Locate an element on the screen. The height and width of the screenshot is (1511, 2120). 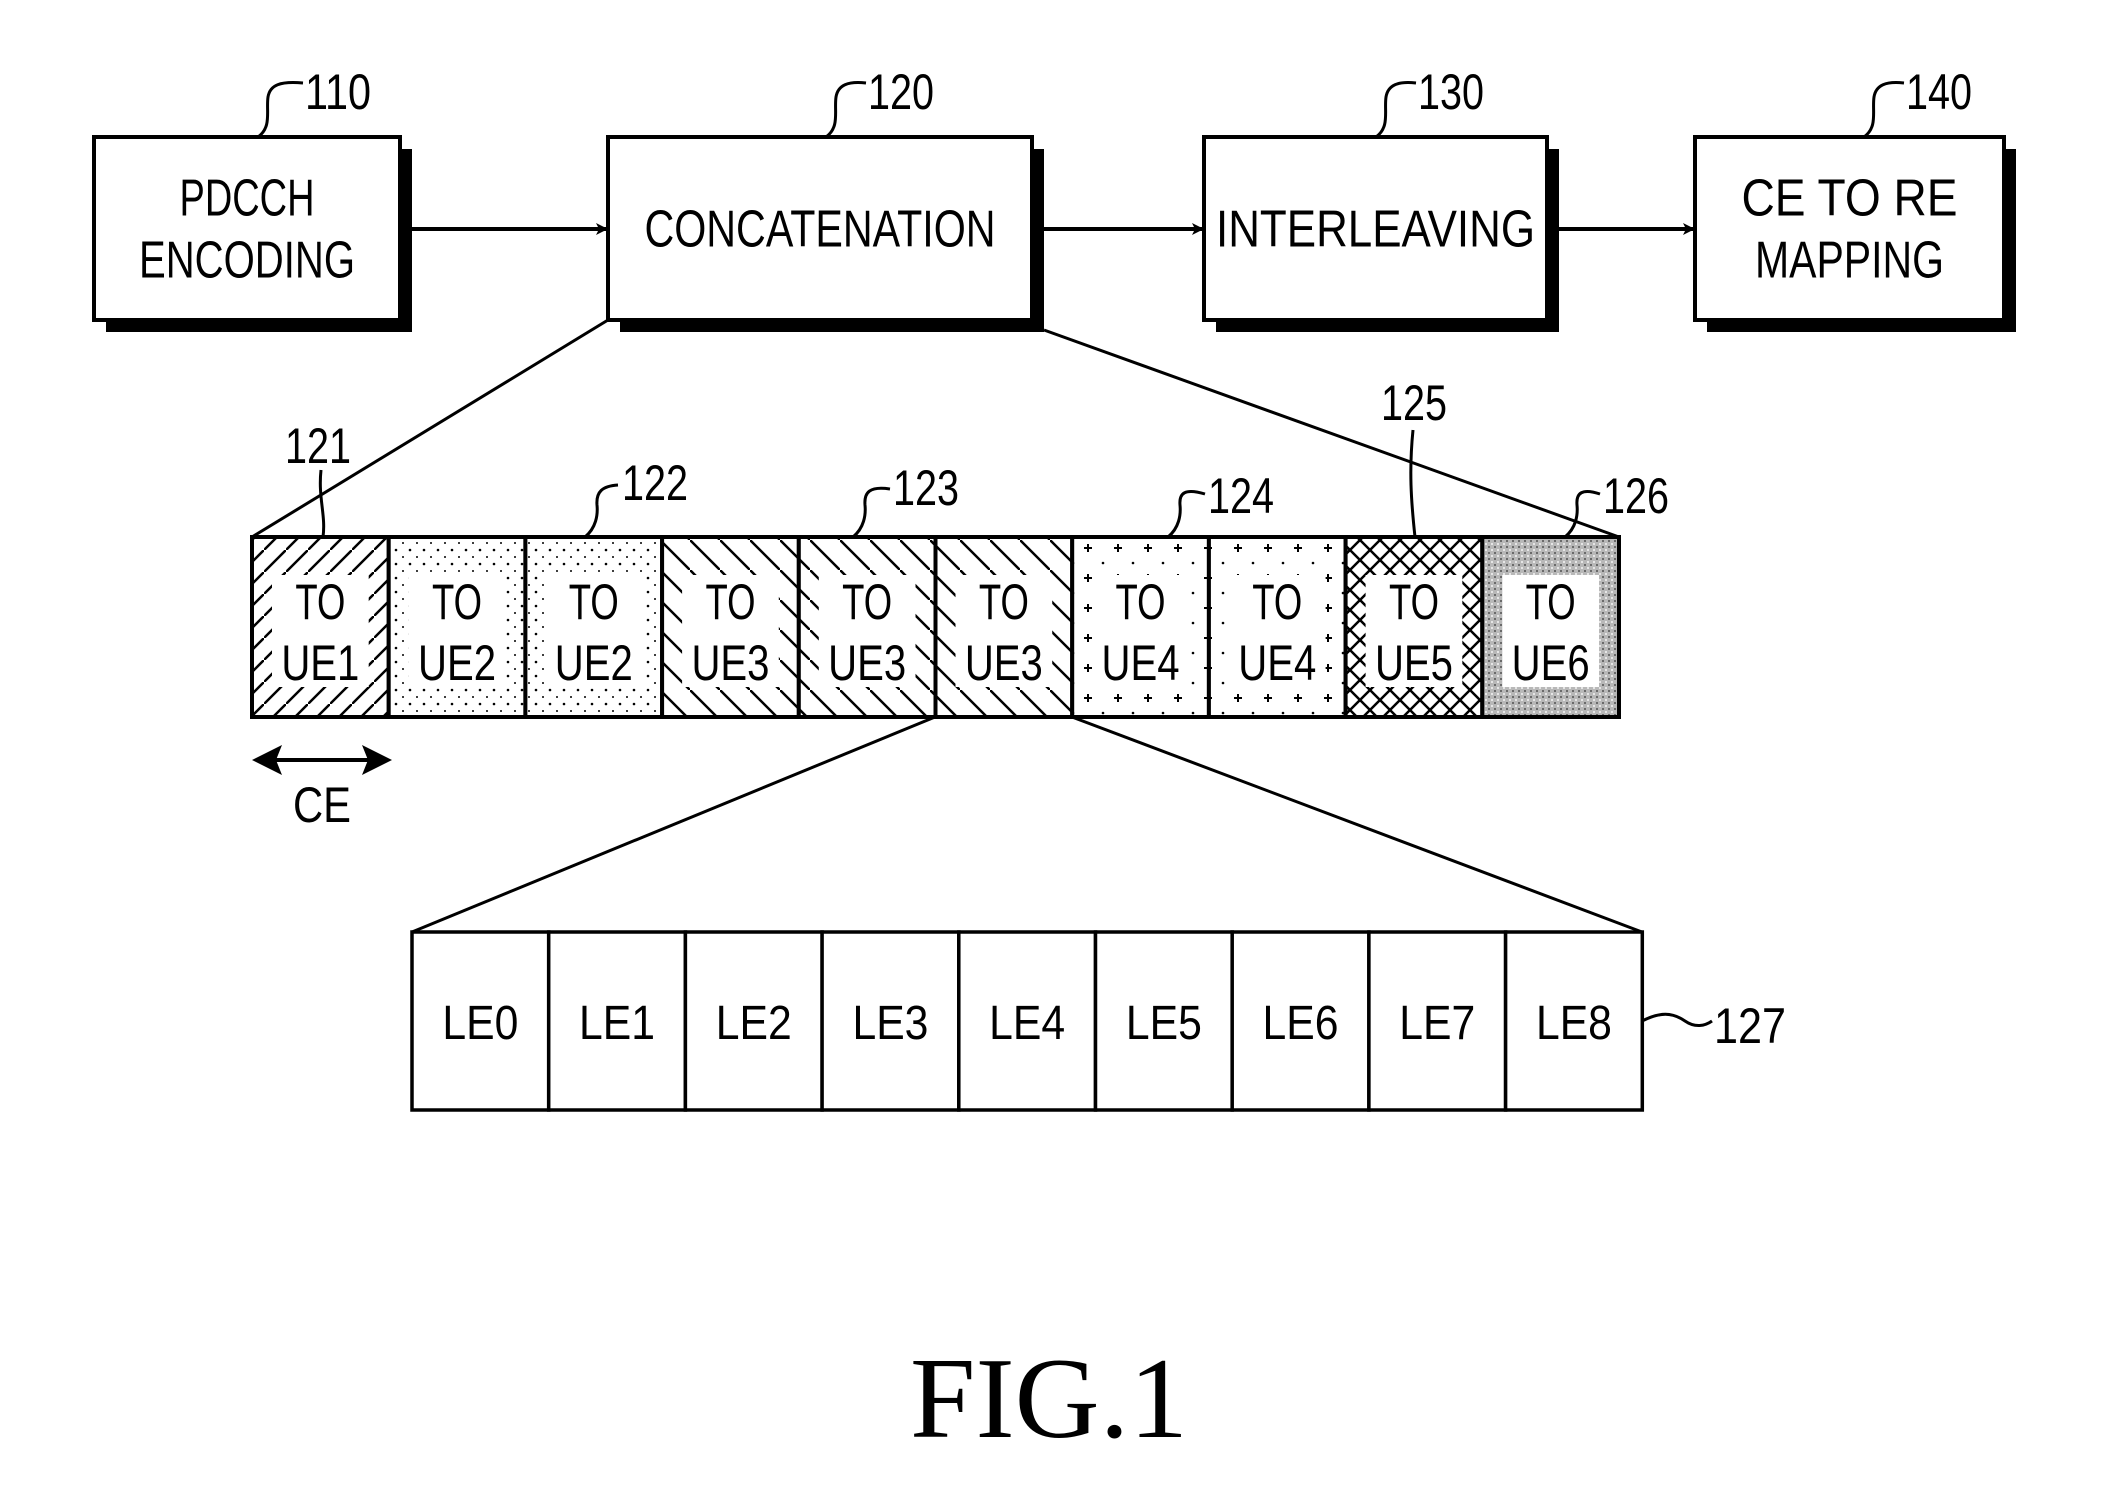
ue-ref-121: 121 is located at coordinates (318, 478).